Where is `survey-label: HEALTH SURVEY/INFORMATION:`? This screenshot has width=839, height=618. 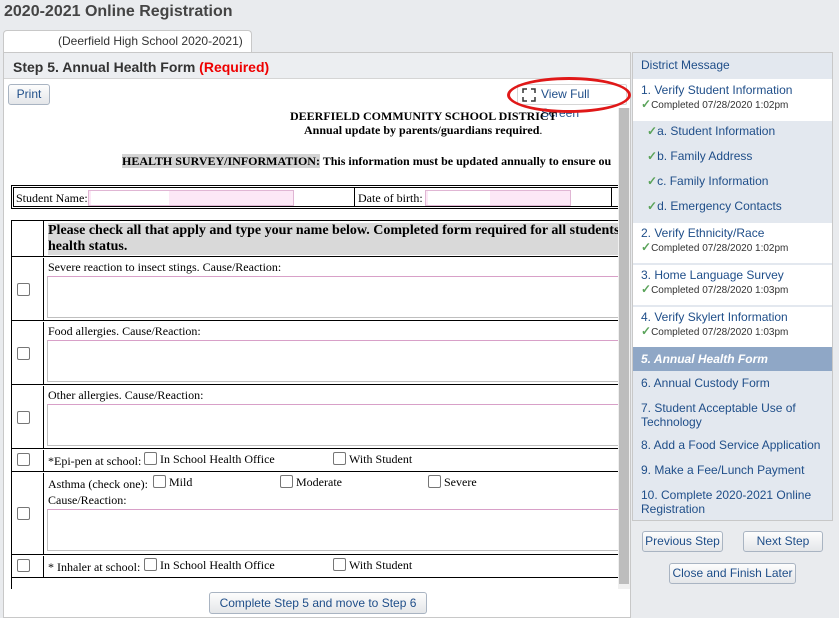 survey-label: HEALTH SURVEY/INFORMATION: is located at coordinates (221, 161).